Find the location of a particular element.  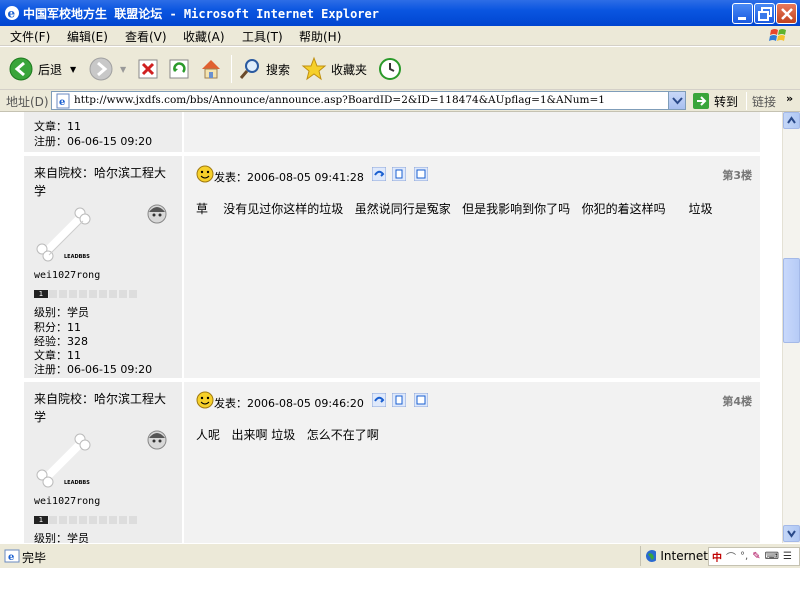

go-arrow-icon is located at coordinates (701, 101).